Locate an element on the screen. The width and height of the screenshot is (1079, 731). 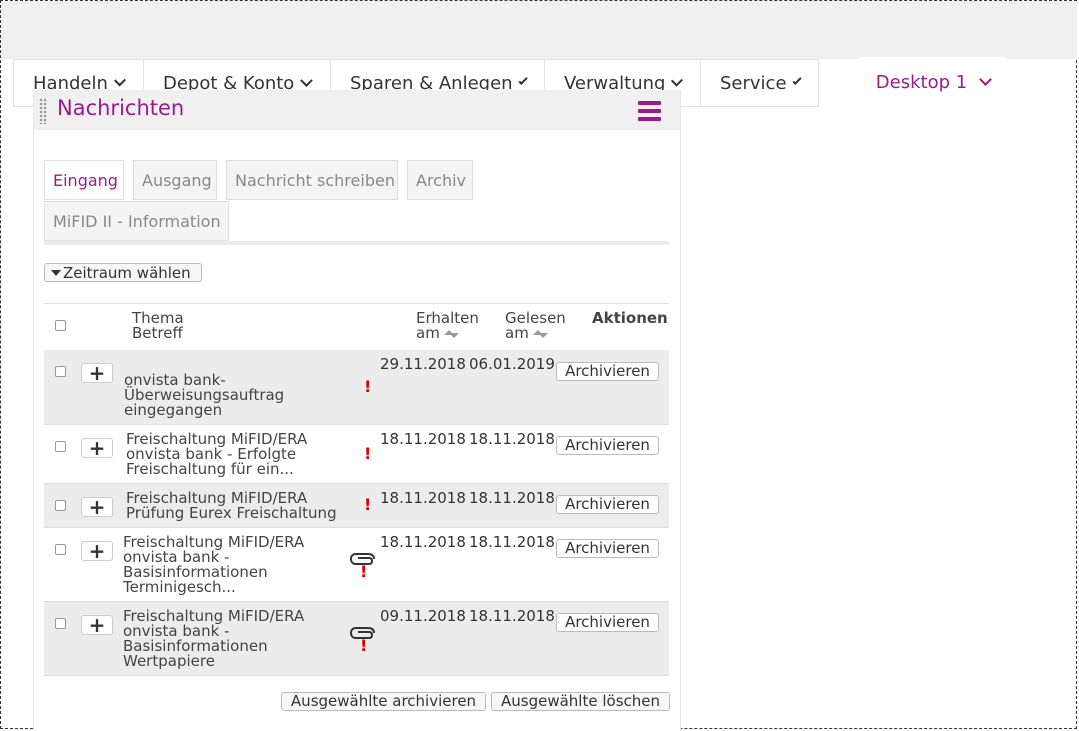
column-header-read: Gelesen am is located at coordinates (535, 326).